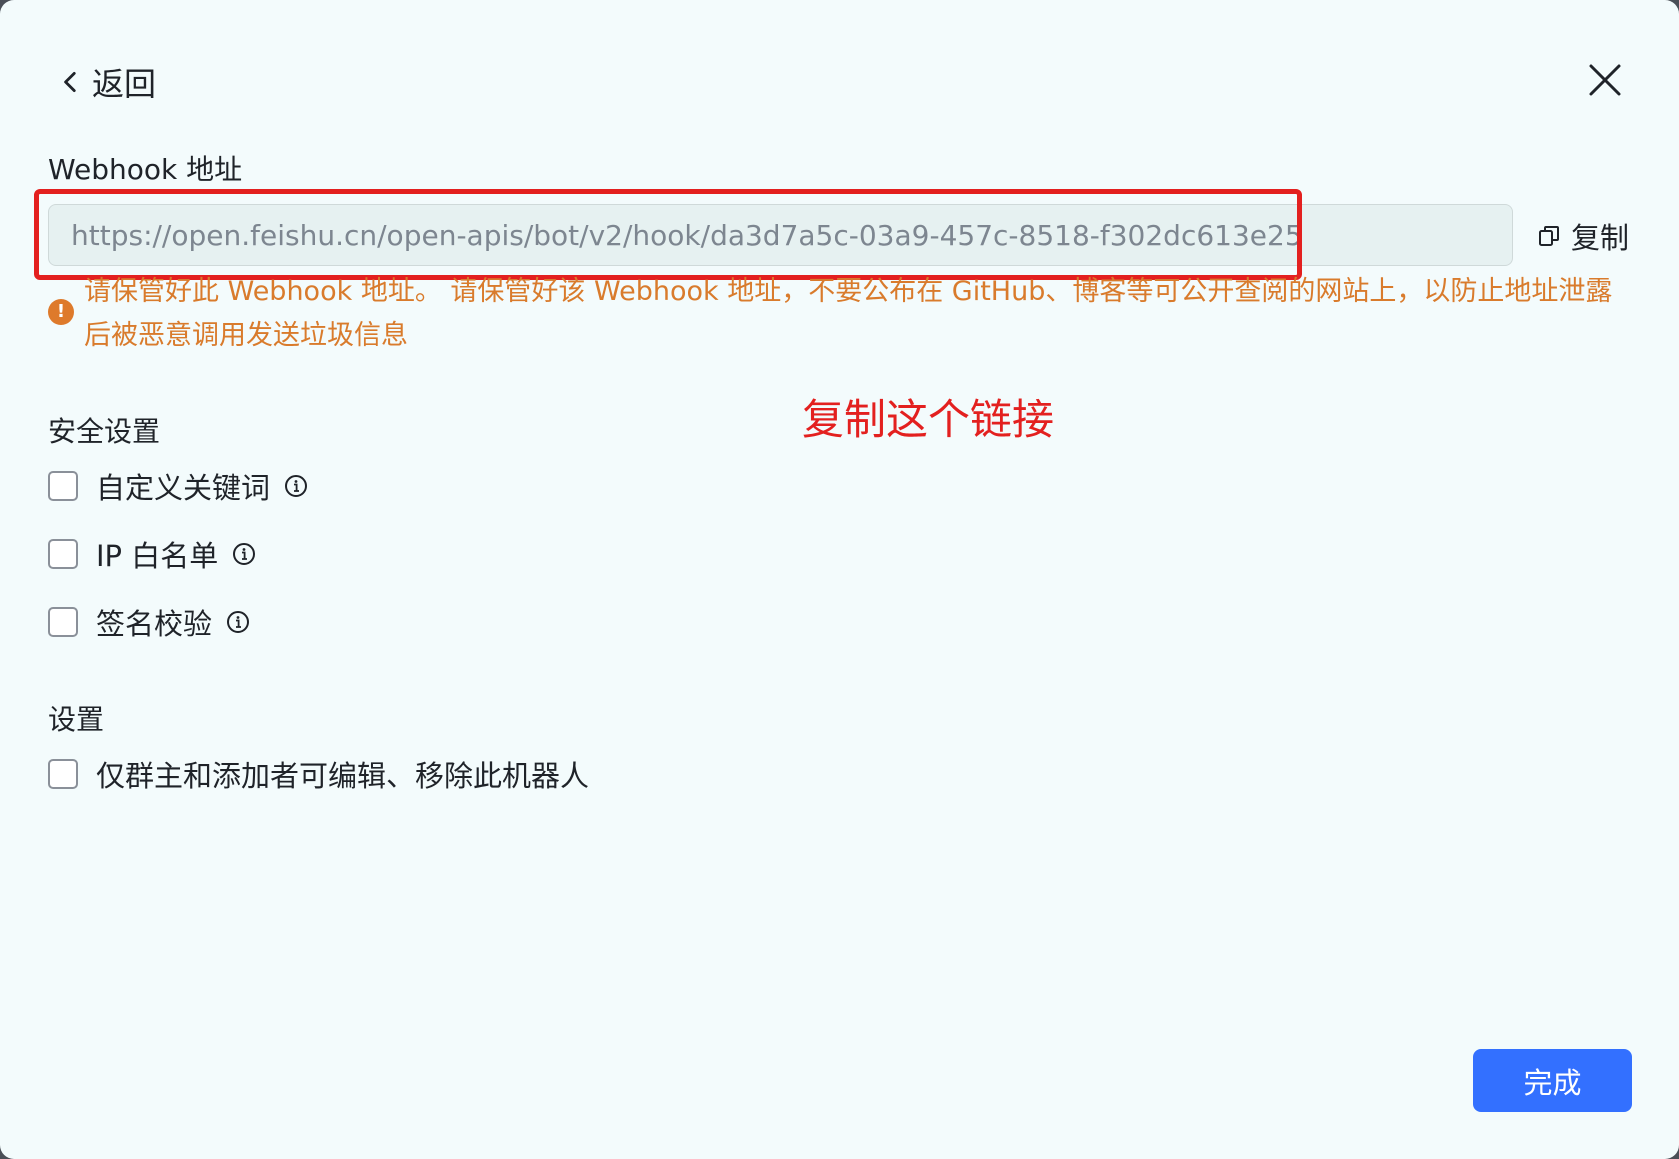 The image size is (1679, 1159). Describe the element at coordinates (1549, 236) in the screenshot. I see `copy-icon` at that location.